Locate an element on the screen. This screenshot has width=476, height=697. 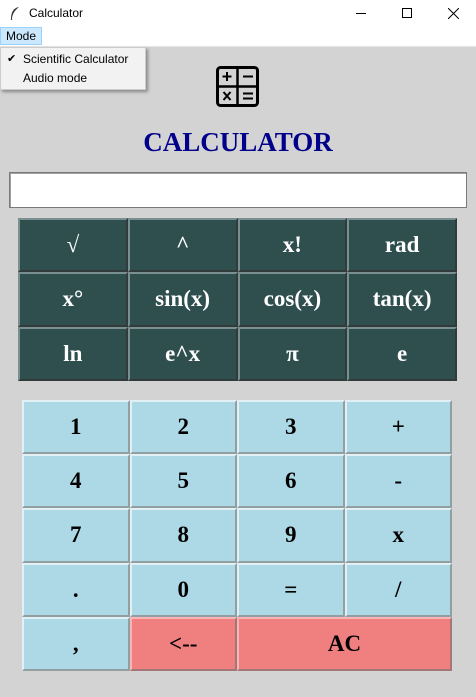
checkmark-icon: ✔ is located at coordinates (12, 59).